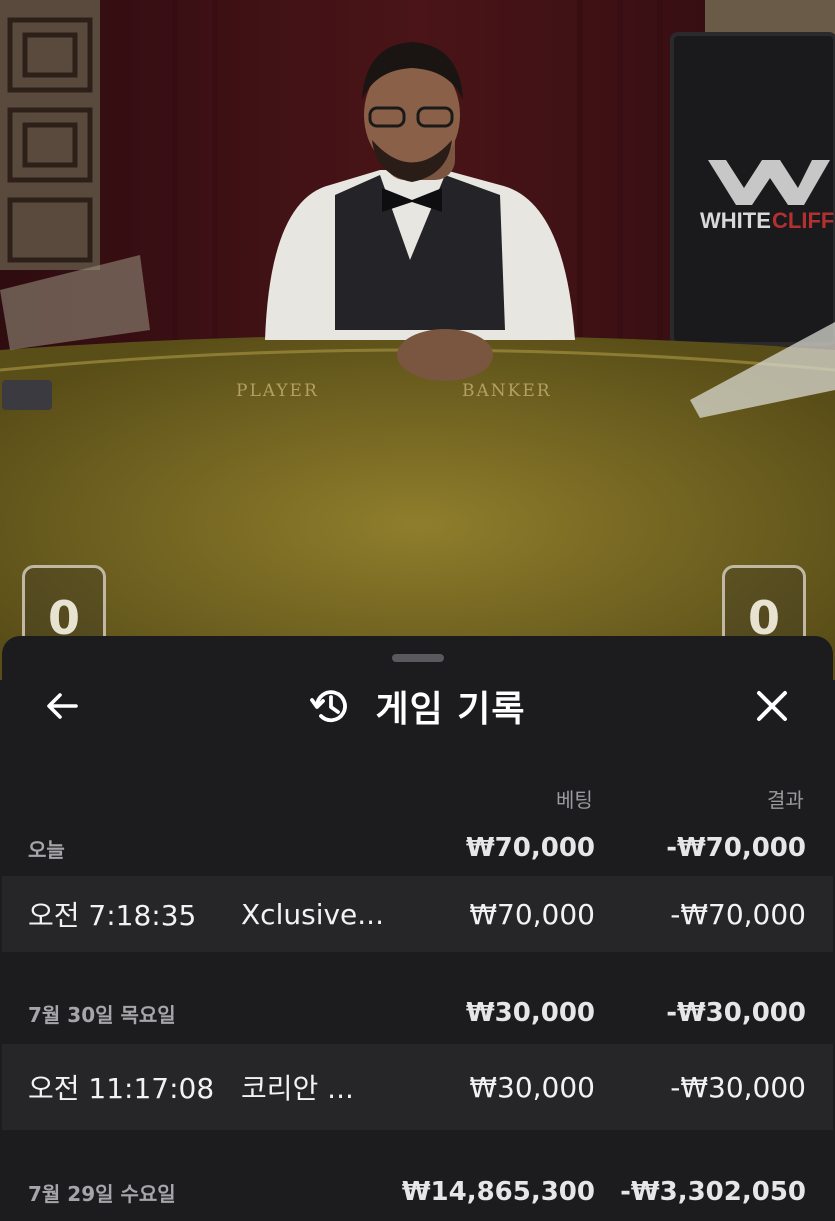 The height and width of the screenshot is (1221, 835). Describe the element at coordinates (736, 1013) in the screenshot. I see `group-total-result: -₩30,000` at that location.